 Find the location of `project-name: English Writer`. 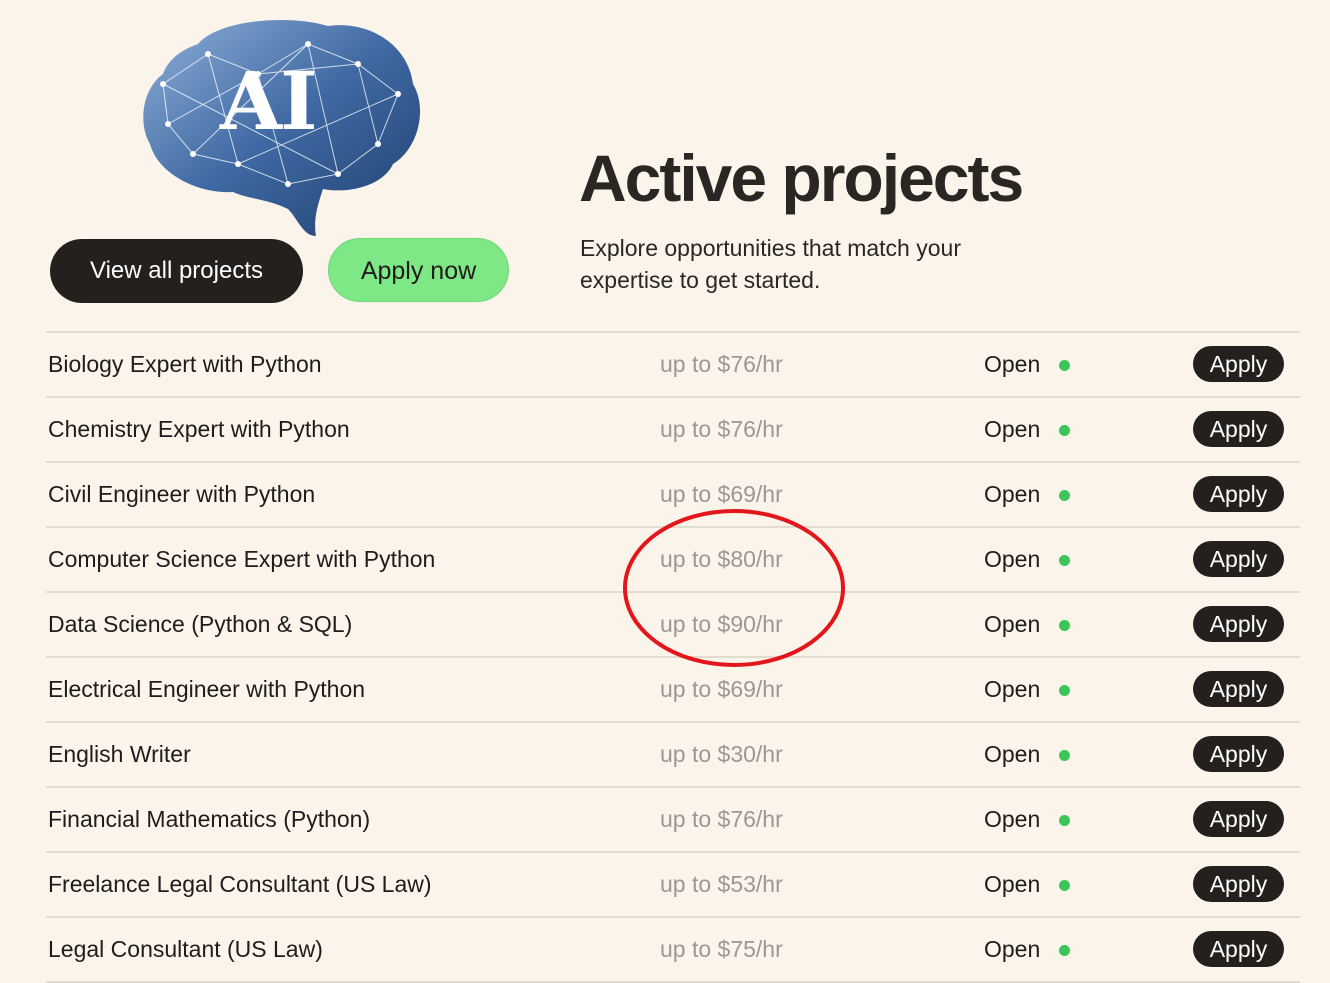

project-name: English Writer is located at coordinates (119, 754).